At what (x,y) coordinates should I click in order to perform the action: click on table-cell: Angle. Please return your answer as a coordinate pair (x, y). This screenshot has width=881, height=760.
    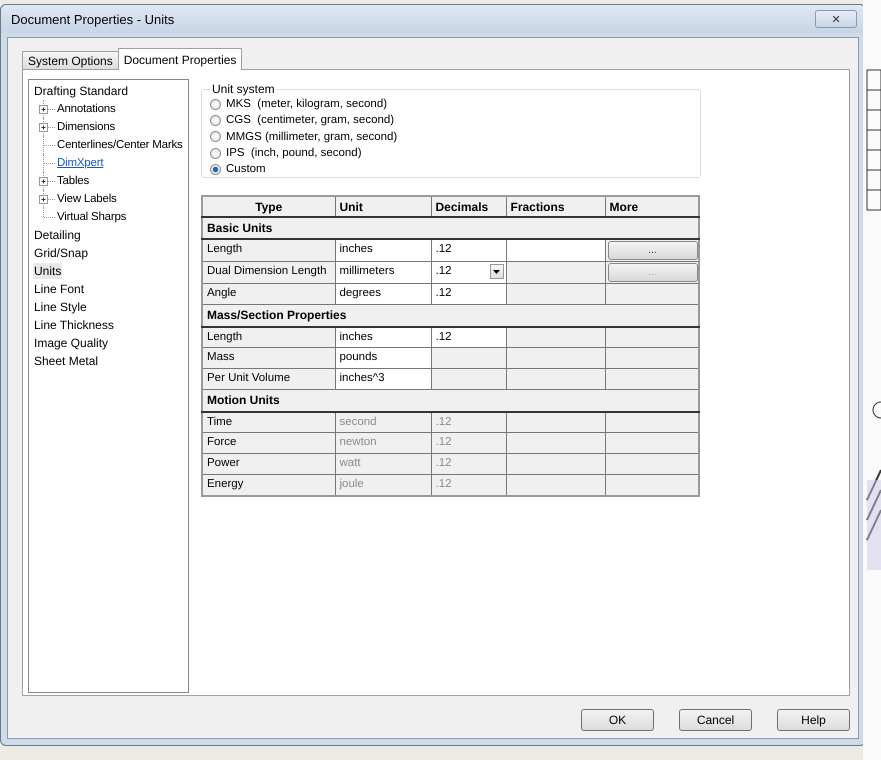
    Looking at the image, I should click on (268, 294).